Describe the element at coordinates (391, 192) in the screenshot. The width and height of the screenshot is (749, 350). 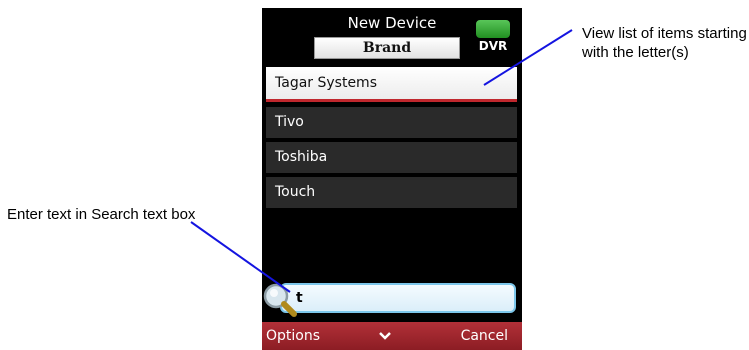
I see `list-item: Touch` at that location.